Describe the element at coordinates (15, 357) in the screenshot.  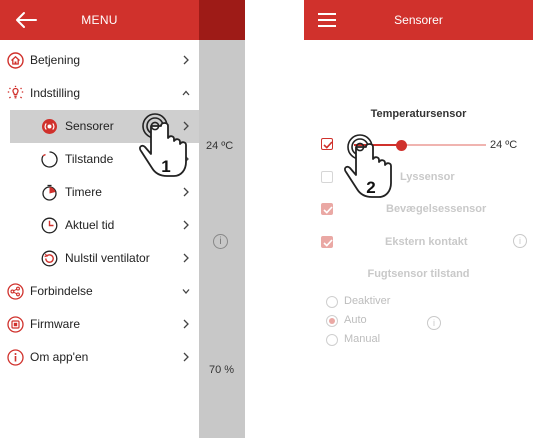
I see `info-icon` at that location.